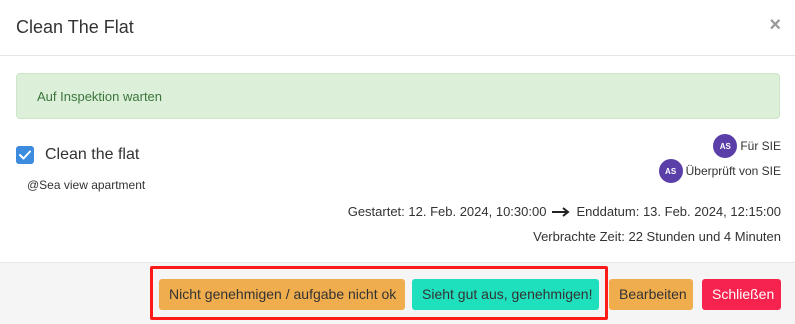  I want to click on approve-button: Sieht gut aus, genehmigen!, so click(505, 294).